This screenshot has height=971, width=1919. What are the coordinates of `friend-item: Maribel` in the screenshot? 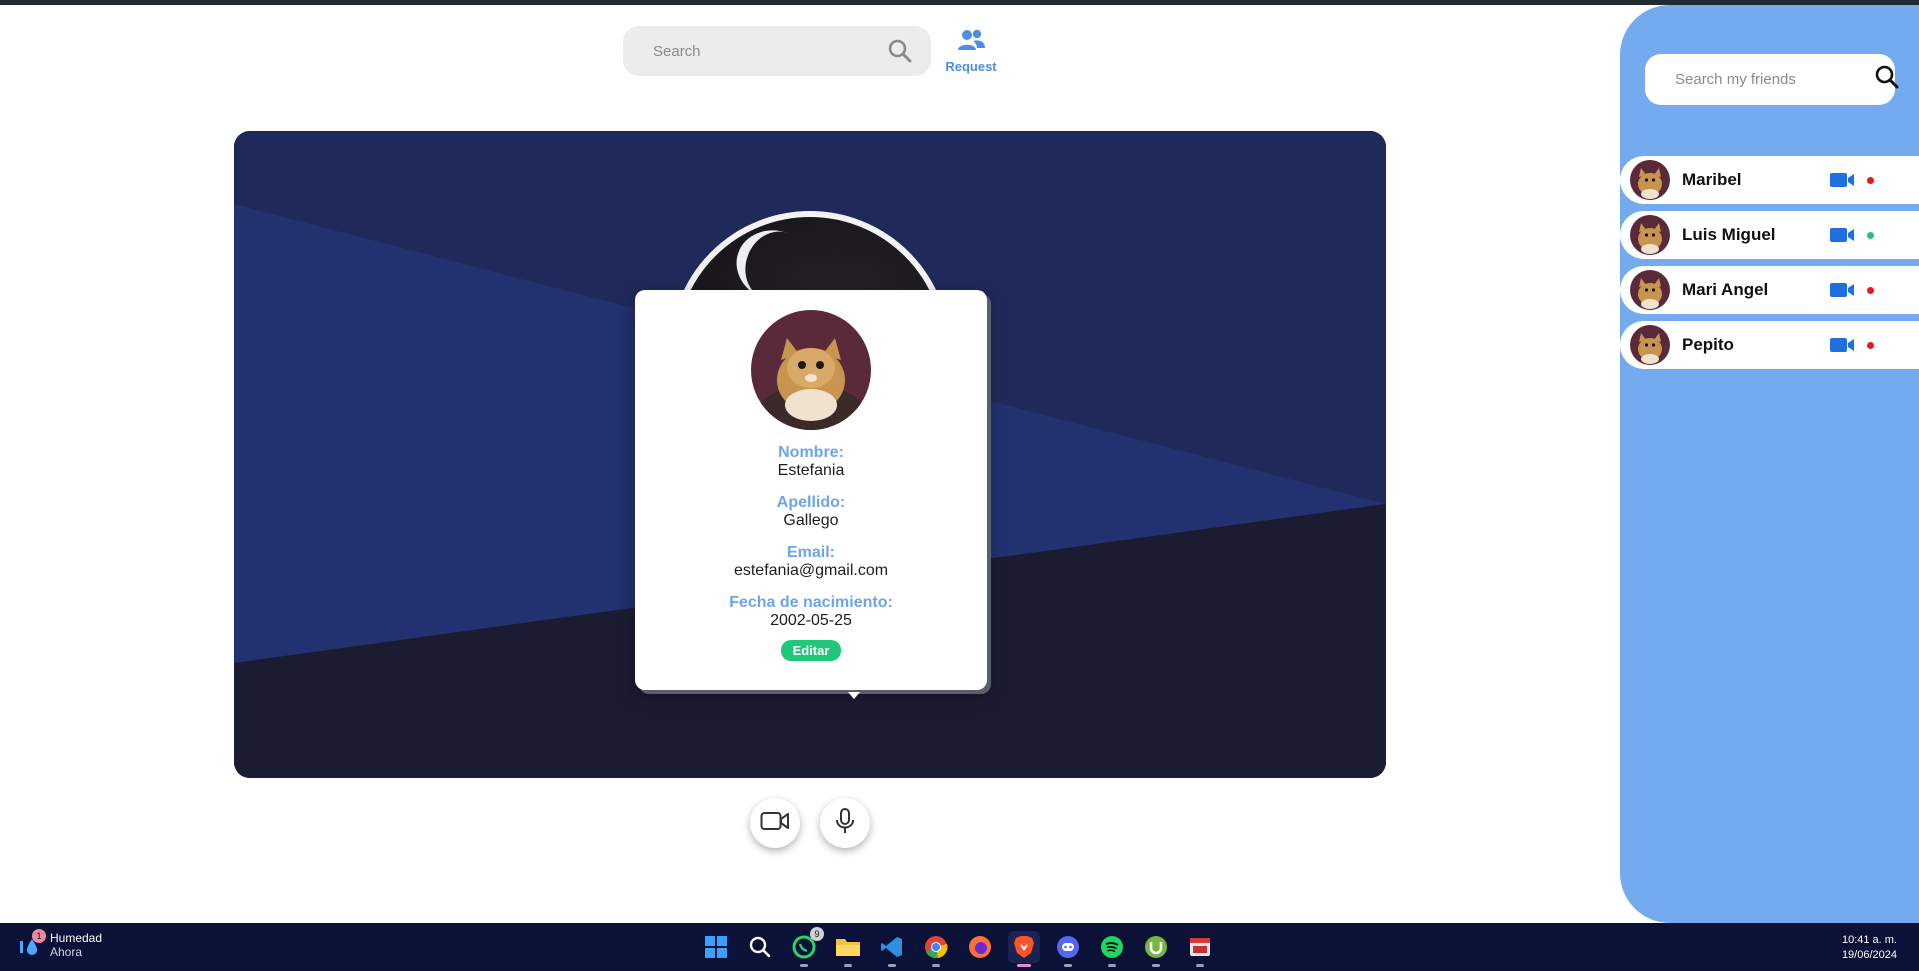 It's located at (1769, 180).